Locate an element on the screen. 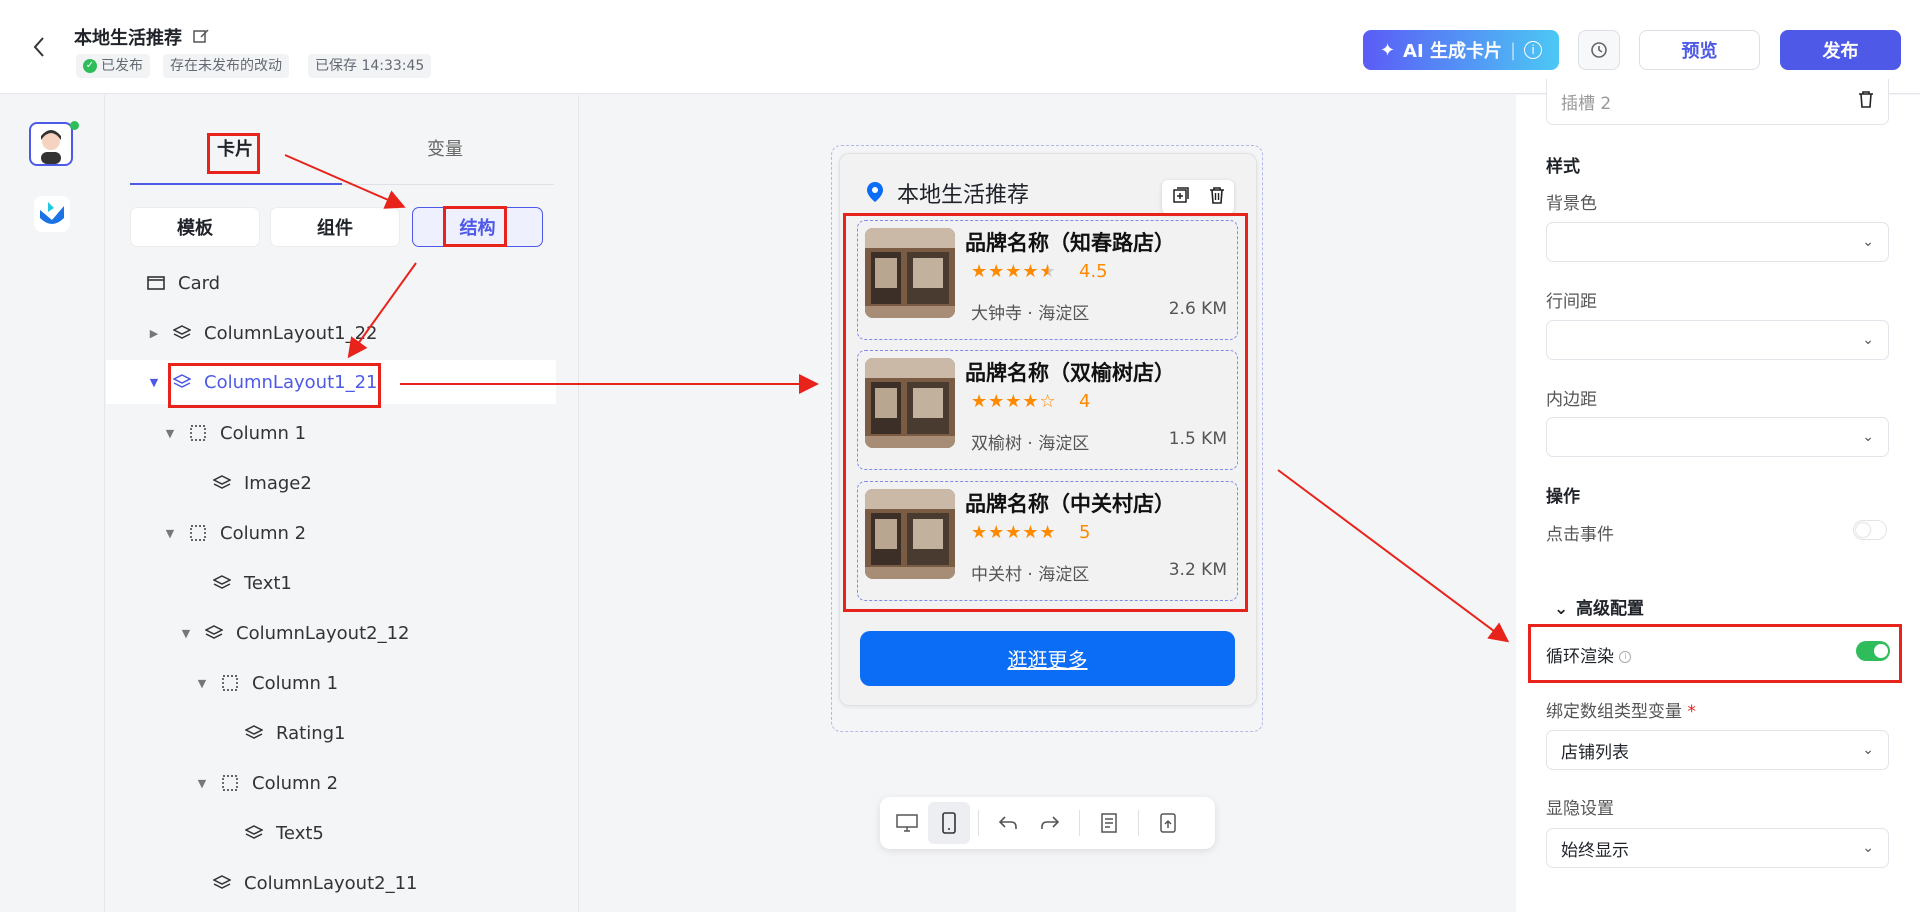 This screenshot has width=1920, height=912. segment-components: 组件 is located at coordinates (335, 227).